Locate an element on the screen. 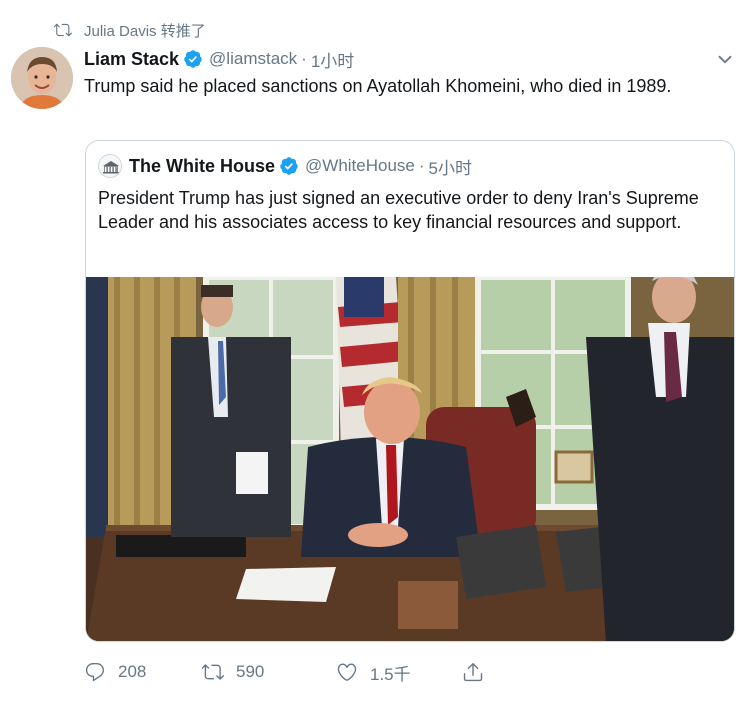 The height and width of the screenshot is (708, 748). verified-badge-icon is located at coordinates (193, 59).